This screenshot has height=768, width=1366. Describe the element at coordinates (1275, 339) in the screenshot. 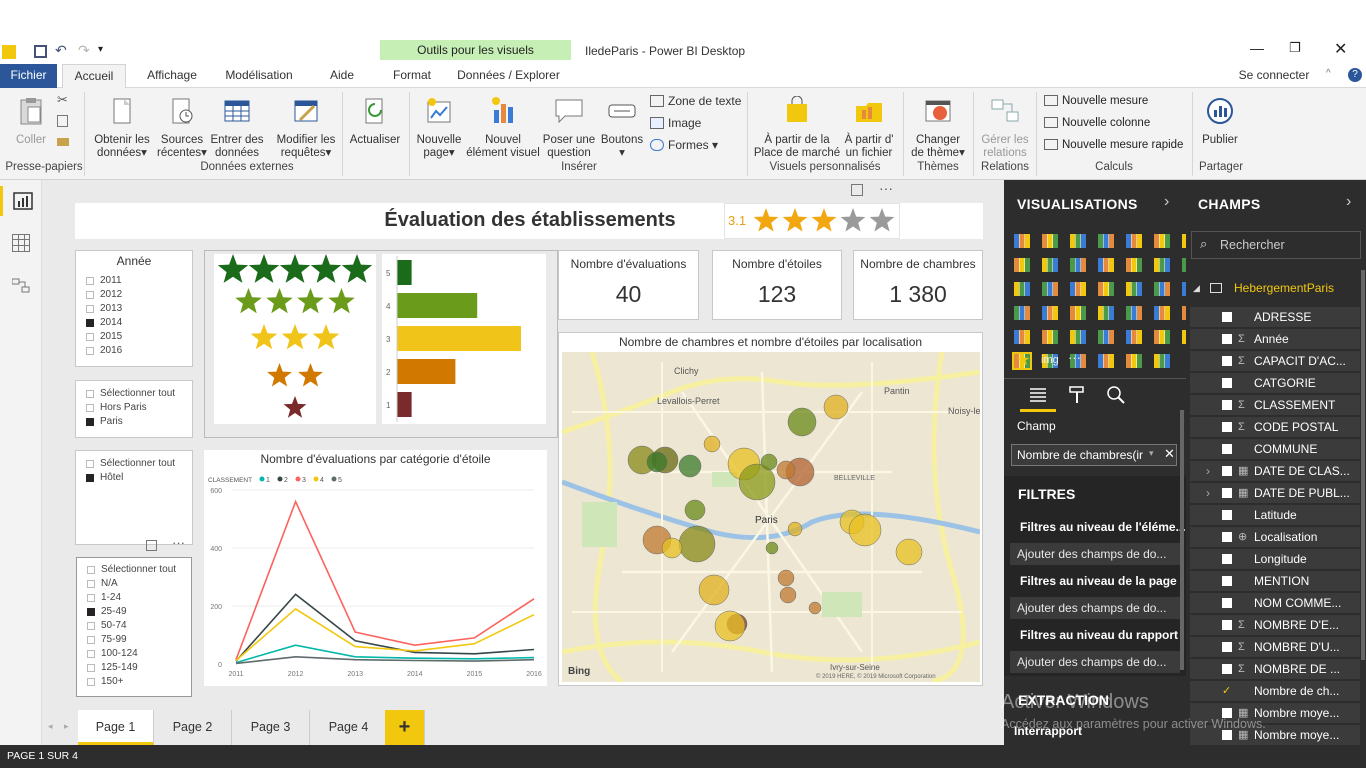

I see `field-item: Σ Année` at that location.